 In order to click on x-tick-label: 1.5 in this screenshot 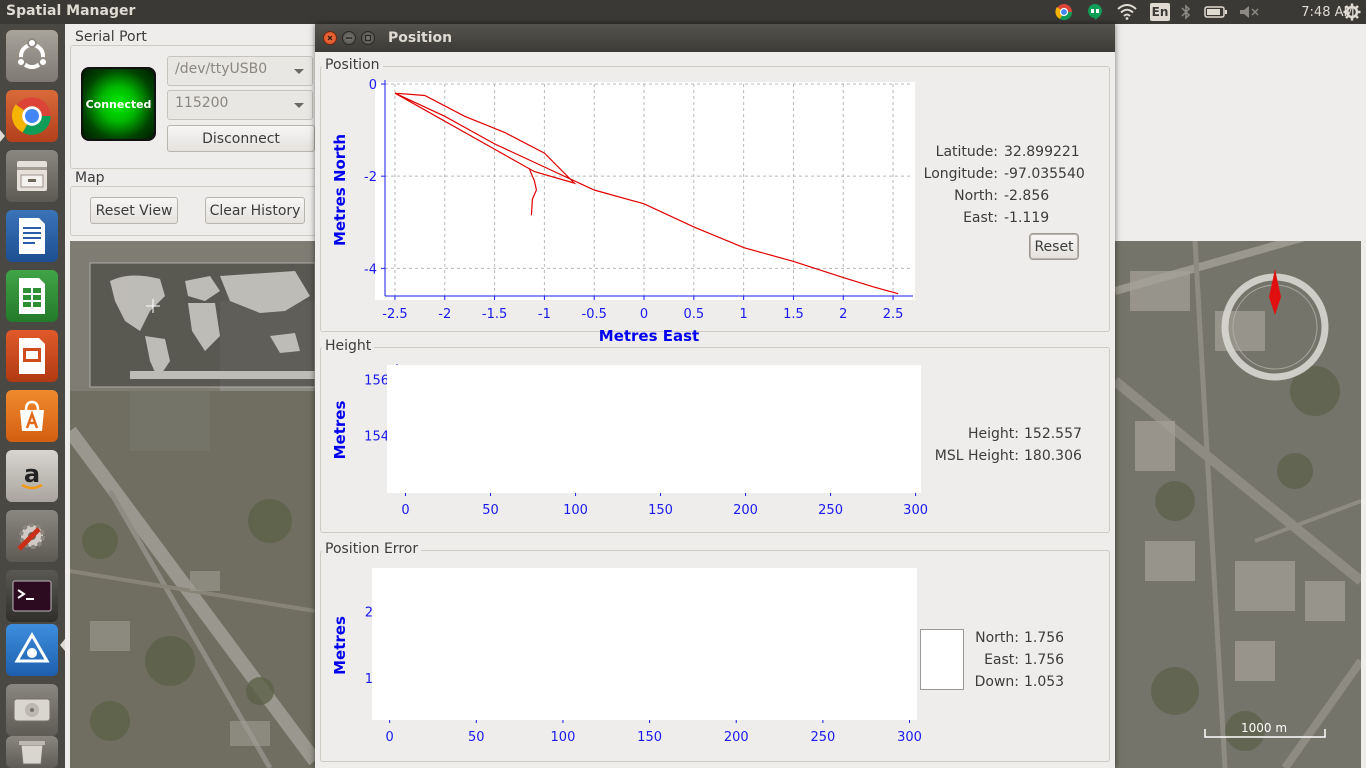, I will do `click(793, 314)`.